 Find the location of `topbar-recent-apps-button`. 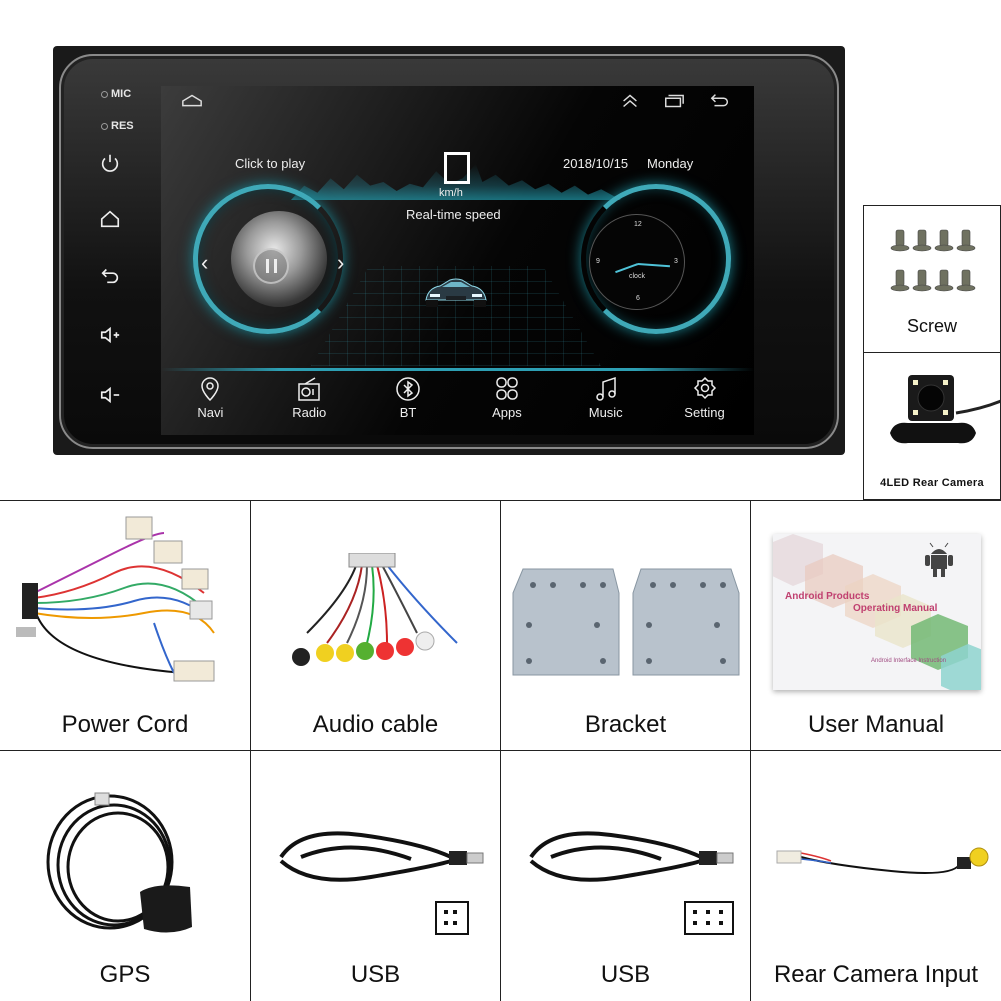

topbar-recent-apps-button is located at coordinates (674, 101).